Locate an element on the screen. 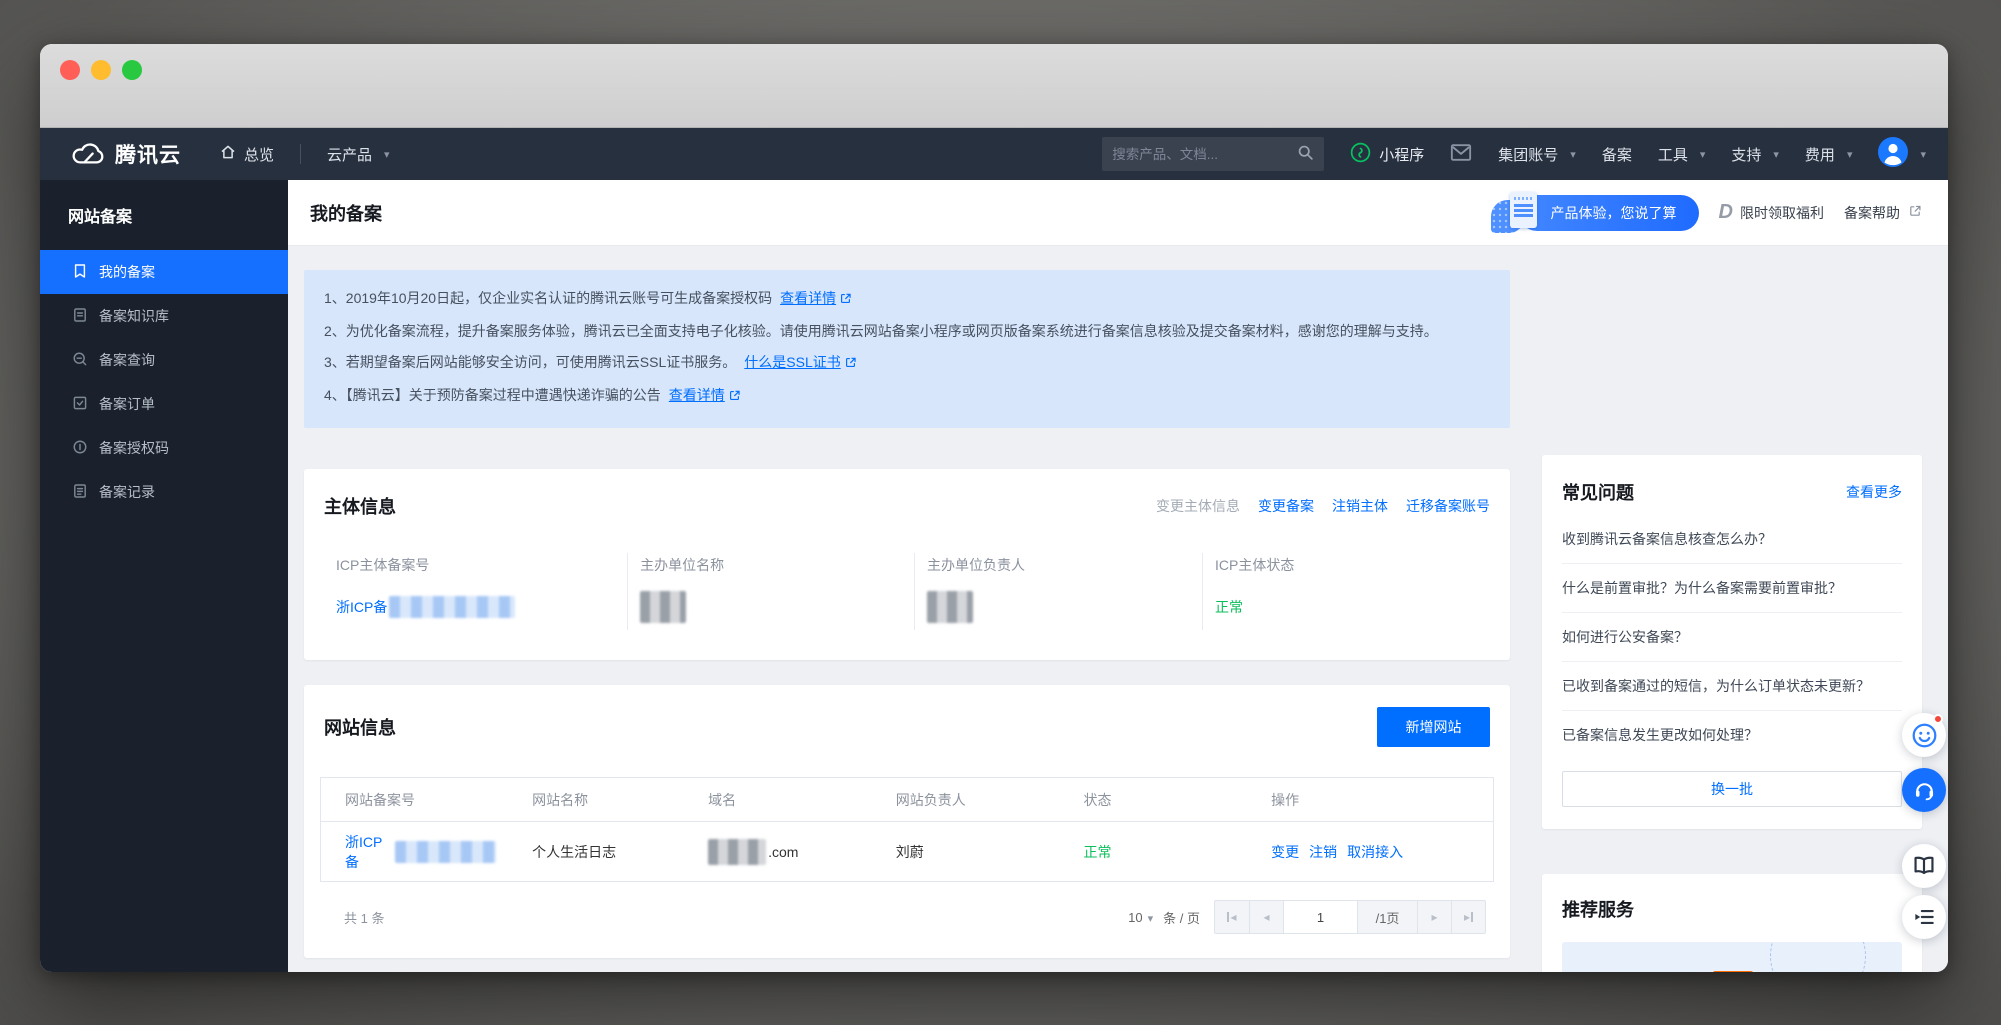 The height and width of the screenshot is (1025, 2001). nav-mini-program: 小程序 is located at coordinates (1387, 154).